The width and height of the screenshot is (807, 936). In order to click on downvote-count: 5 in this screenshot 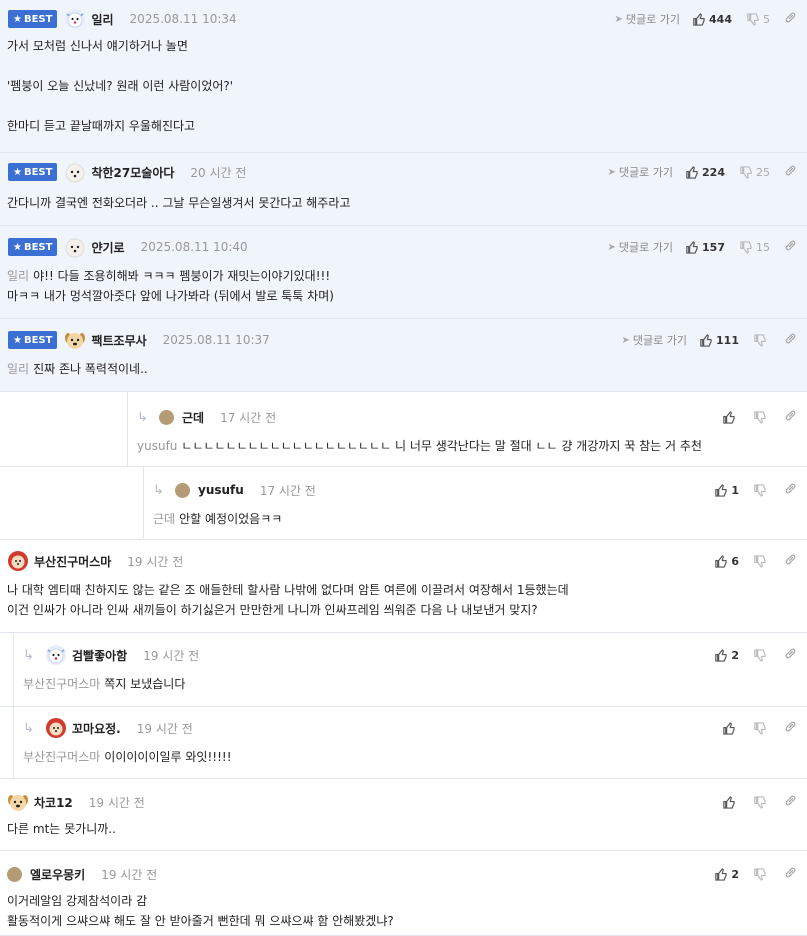, I will do `click(766, 19)`.